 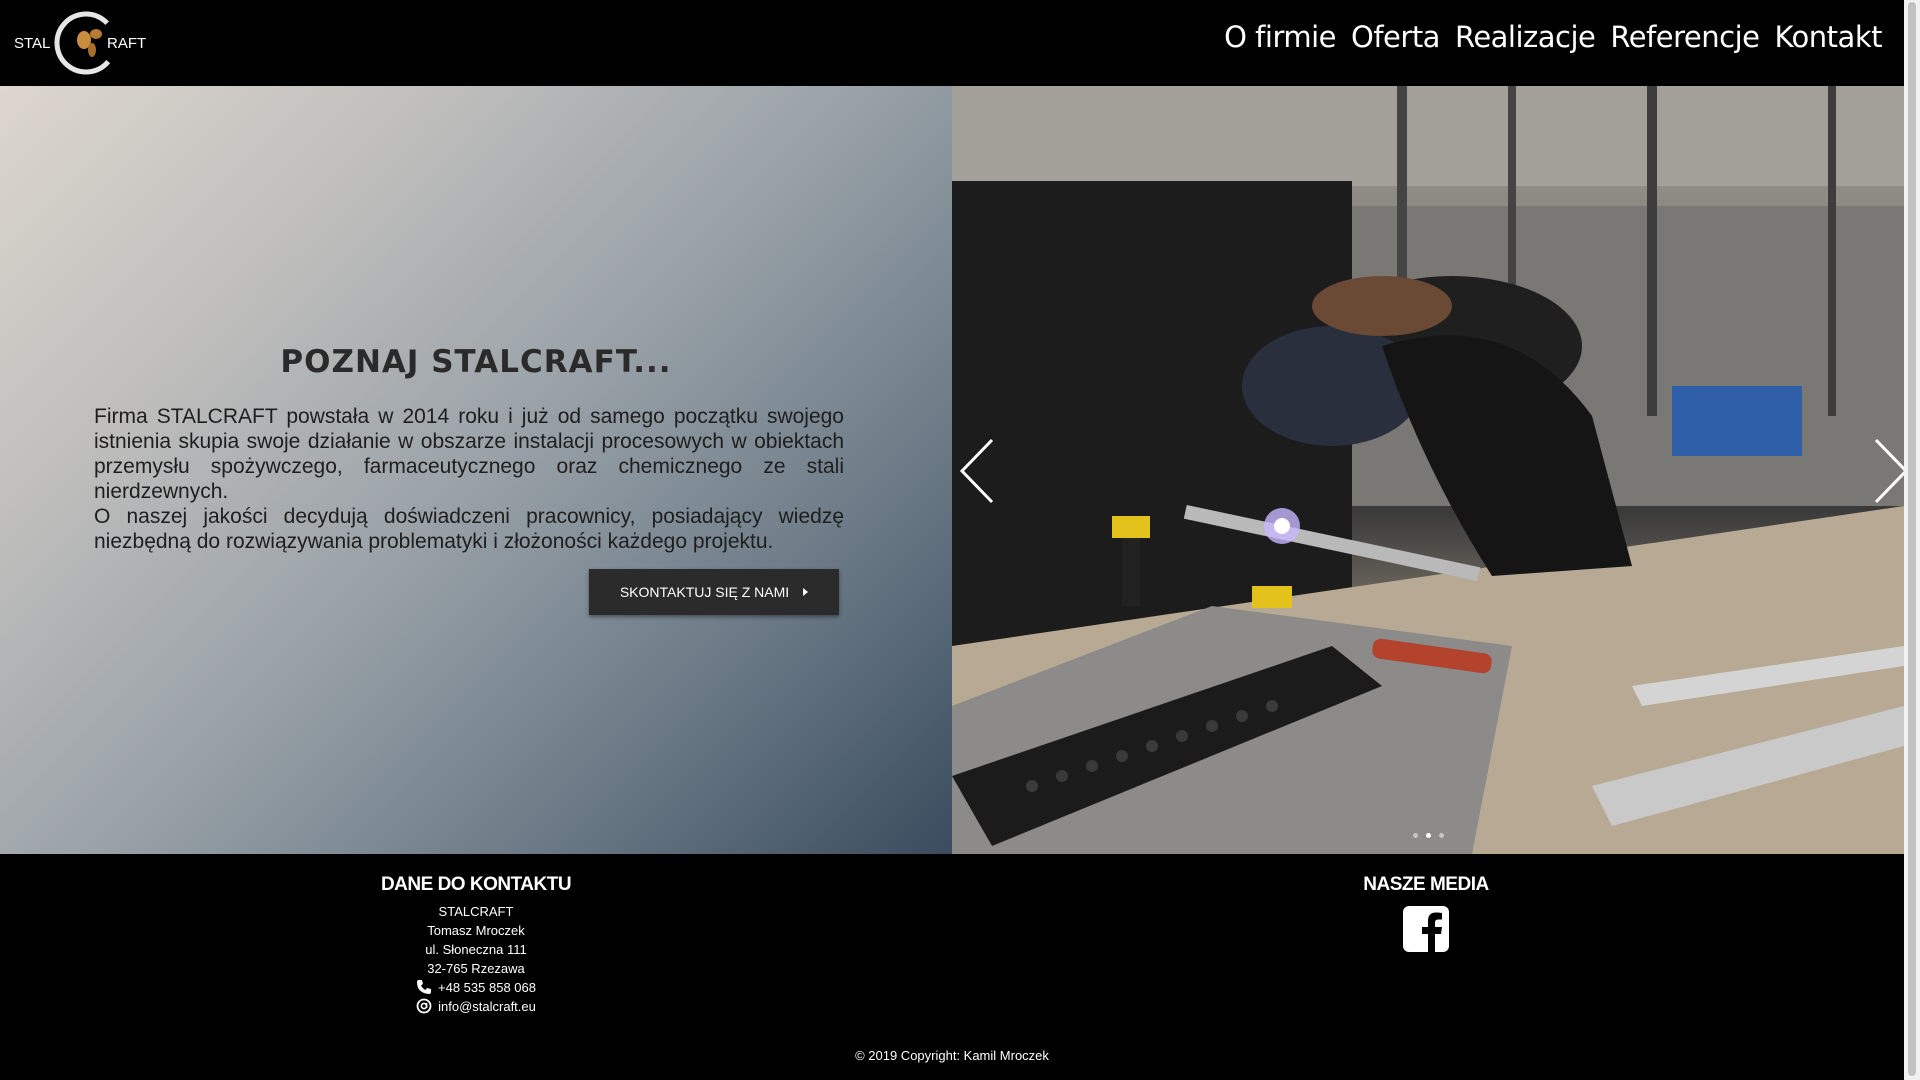 What do you see at coordinates (476, 949) in the screenshot?
I see `street-address: ul. Słoneczna 111` at bounding box center [476, 949].